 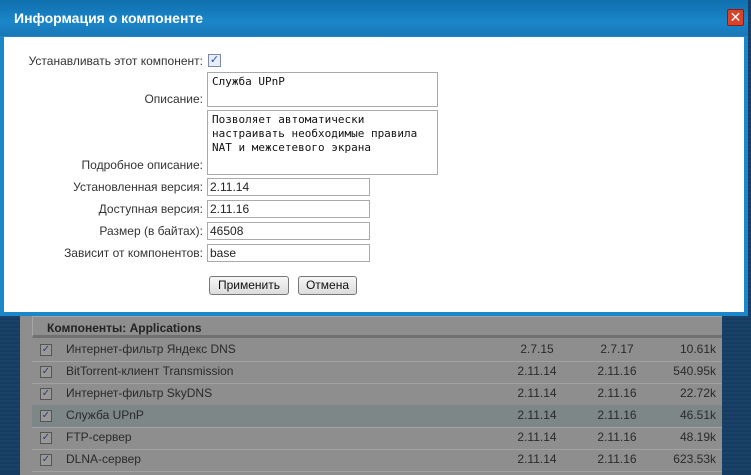 I want to click on dialog-title: Информация о компоненте, so click(x=109, y=18).